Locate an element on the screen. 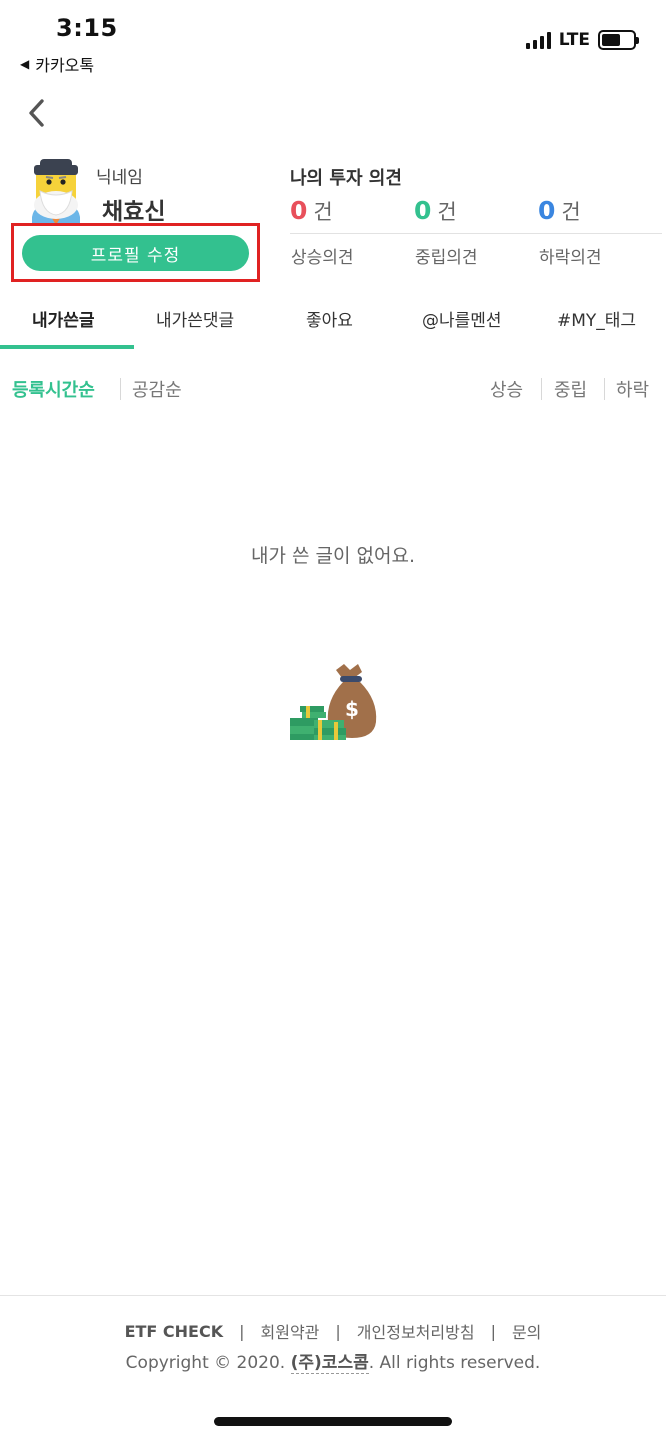 Image resolution: width=666 pixels, height=1440 pixels. footer-link-contact: 문의 is located at coordinates (526, 1331).